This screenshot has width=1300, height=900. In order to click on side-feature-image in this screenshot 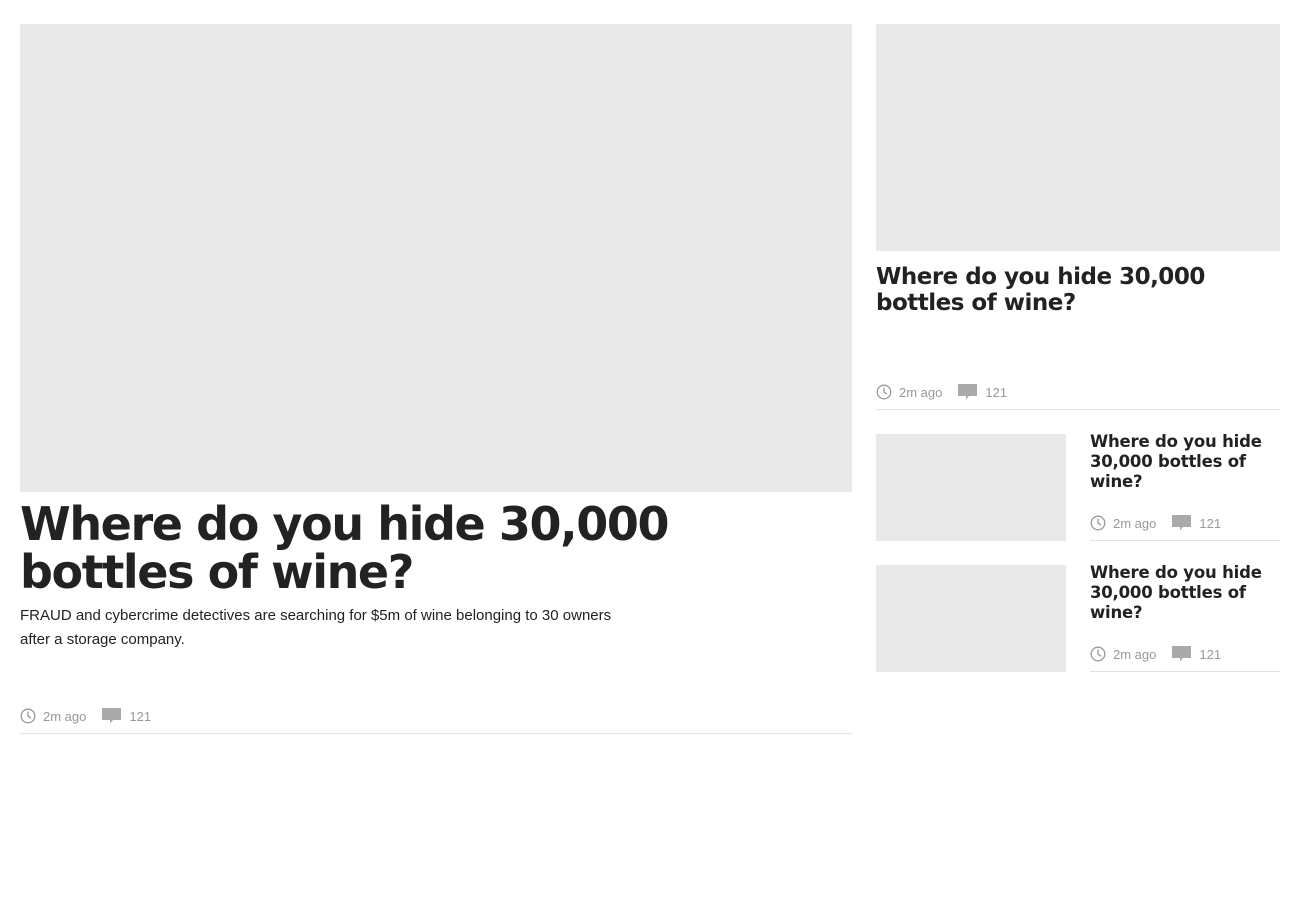, I will do `click(1078, 137)`.